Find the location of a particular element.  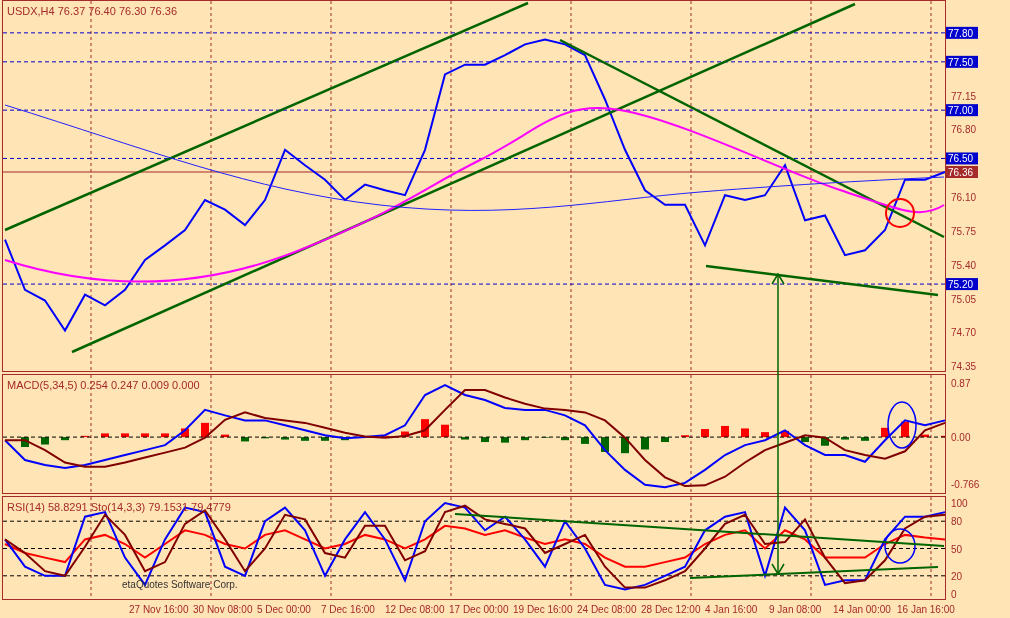

axis-label: 74.70 is located at coordinates (964, 333).